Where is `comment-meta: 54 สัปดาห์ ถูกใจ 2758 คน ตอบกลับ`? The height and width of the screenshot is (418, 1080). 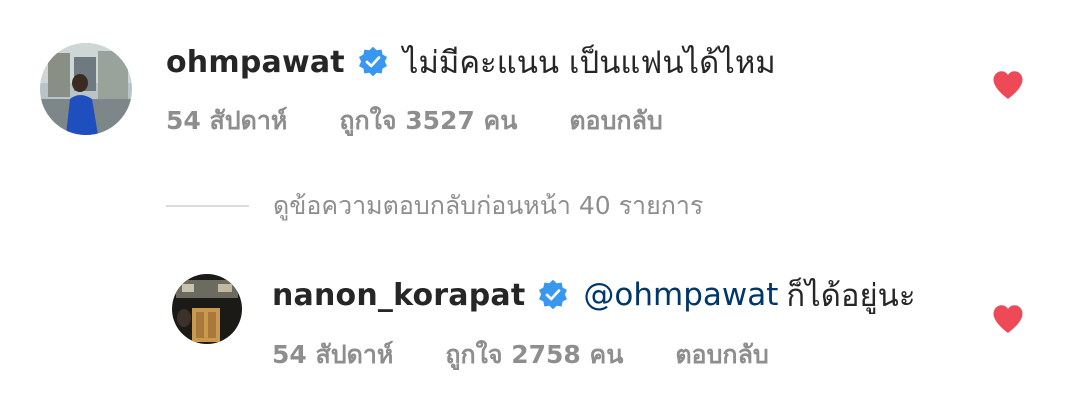
comment-meta: 54 สัปดาห์ ถูกใจ 2758 คน ตอบกลับ is located at coordinates (546, 355).